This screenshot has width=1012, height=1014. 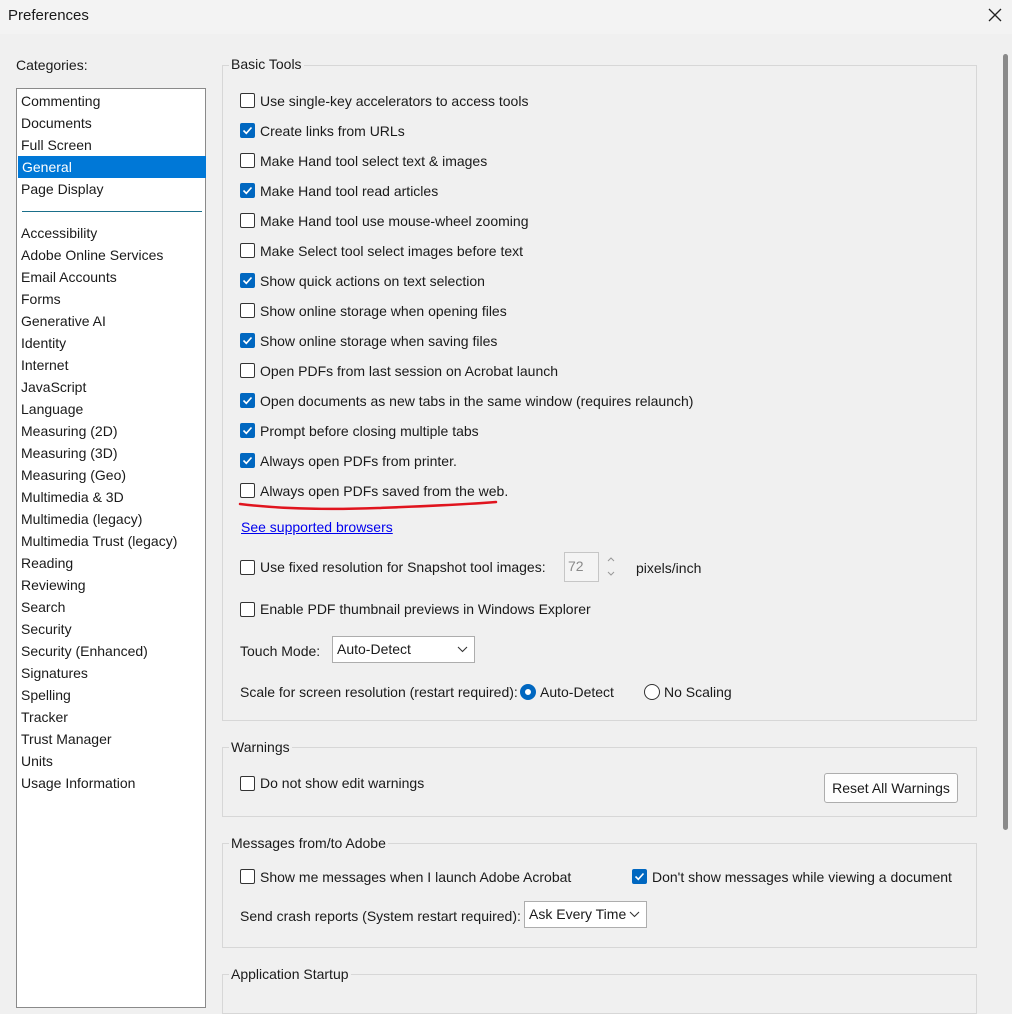 What do you see at coordinates (111, 123) in the screenshot?
I see `category-documents: Documents` at bounding box center [111, 123].